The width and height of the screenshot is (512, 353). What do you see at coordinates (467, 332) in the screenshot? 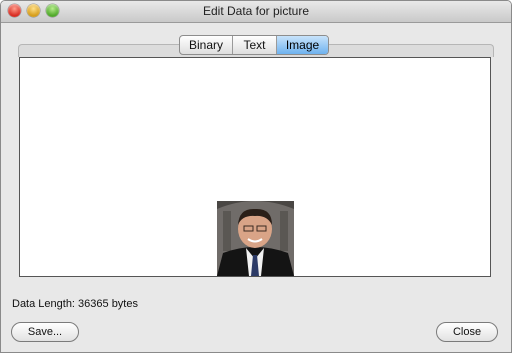
I see `close-button: Close` at bounding box center [467, 332].